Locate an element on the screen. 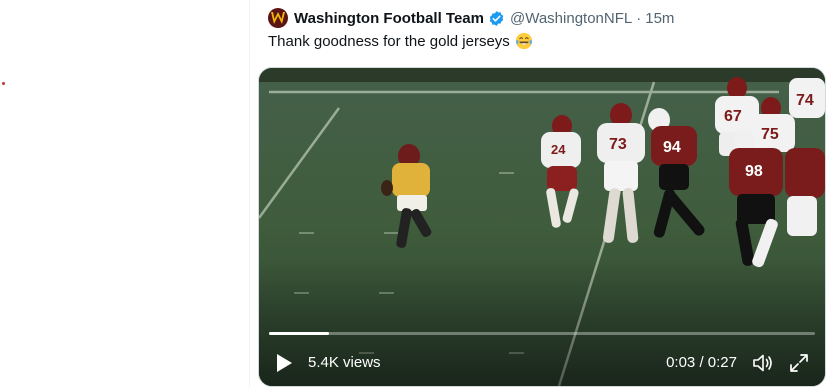  verified-badge-icon is located at coordinates (496, 18).